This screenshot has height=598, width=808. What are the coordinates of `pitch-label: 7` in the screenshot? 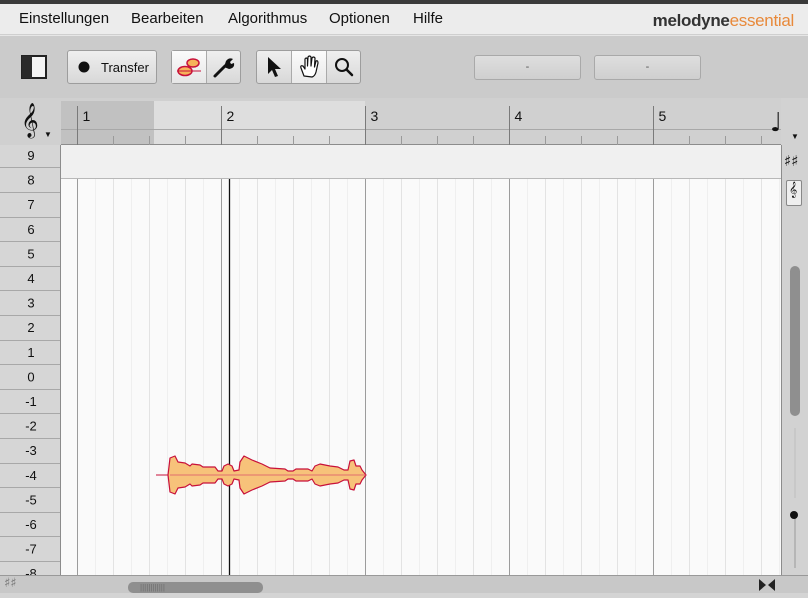 It's located at (30, 204).